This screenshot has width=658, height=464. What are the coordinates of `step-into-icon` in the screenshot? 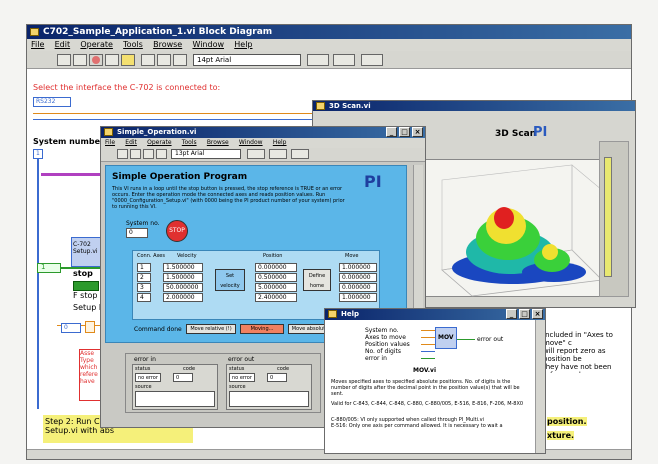 It's located at (148, 60).